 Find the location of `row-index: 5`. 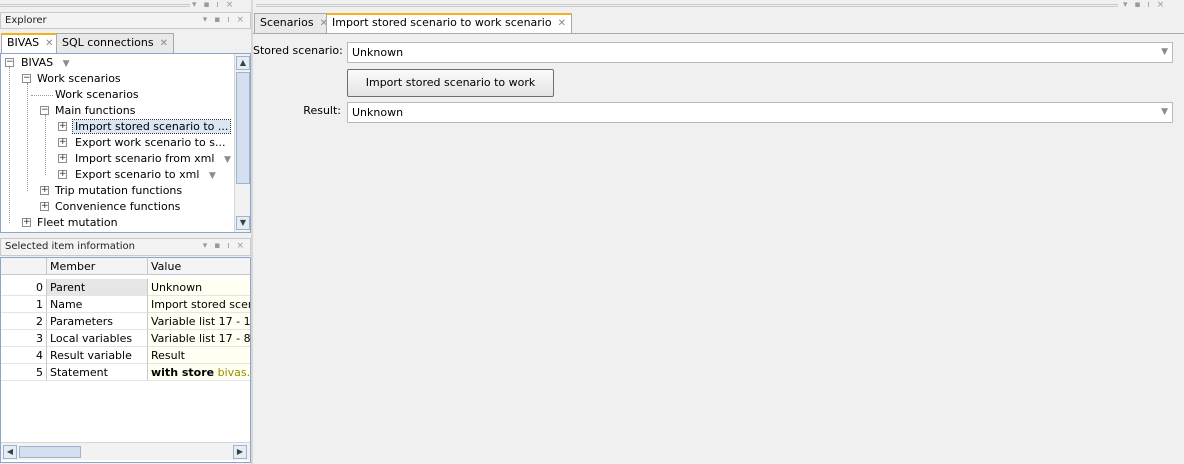

row-index: 5 is located at coordinates (23, 372).